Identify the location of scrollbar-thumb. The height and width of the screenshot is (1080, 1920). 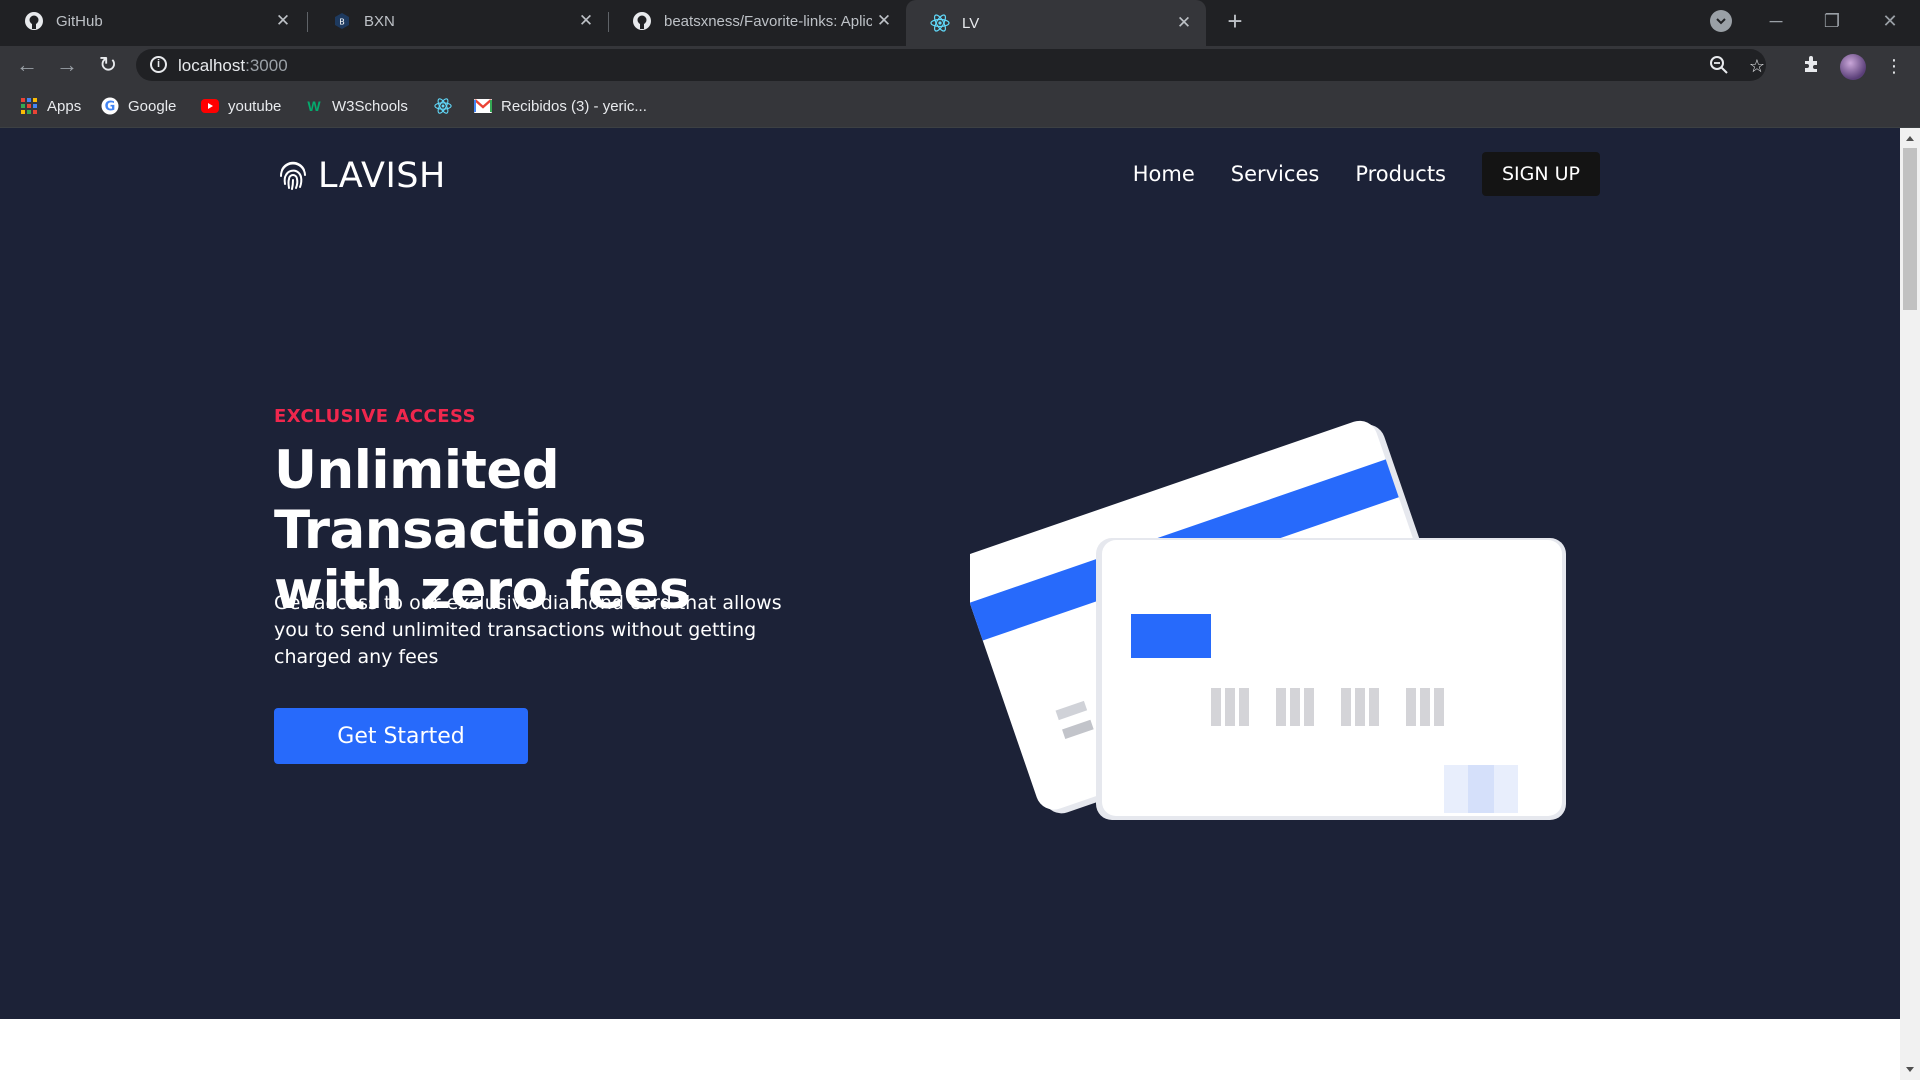
(1910, 229).